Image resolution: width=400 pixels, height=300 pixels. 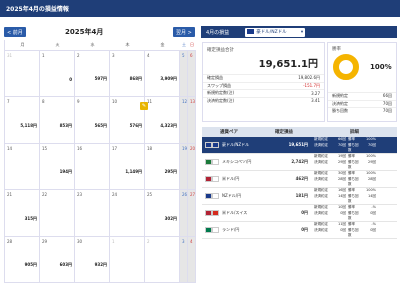 What do you see at coordinates (57, 74) in the screenshot?
I see `calendar-day: 10` at bounding box center [57, 74].